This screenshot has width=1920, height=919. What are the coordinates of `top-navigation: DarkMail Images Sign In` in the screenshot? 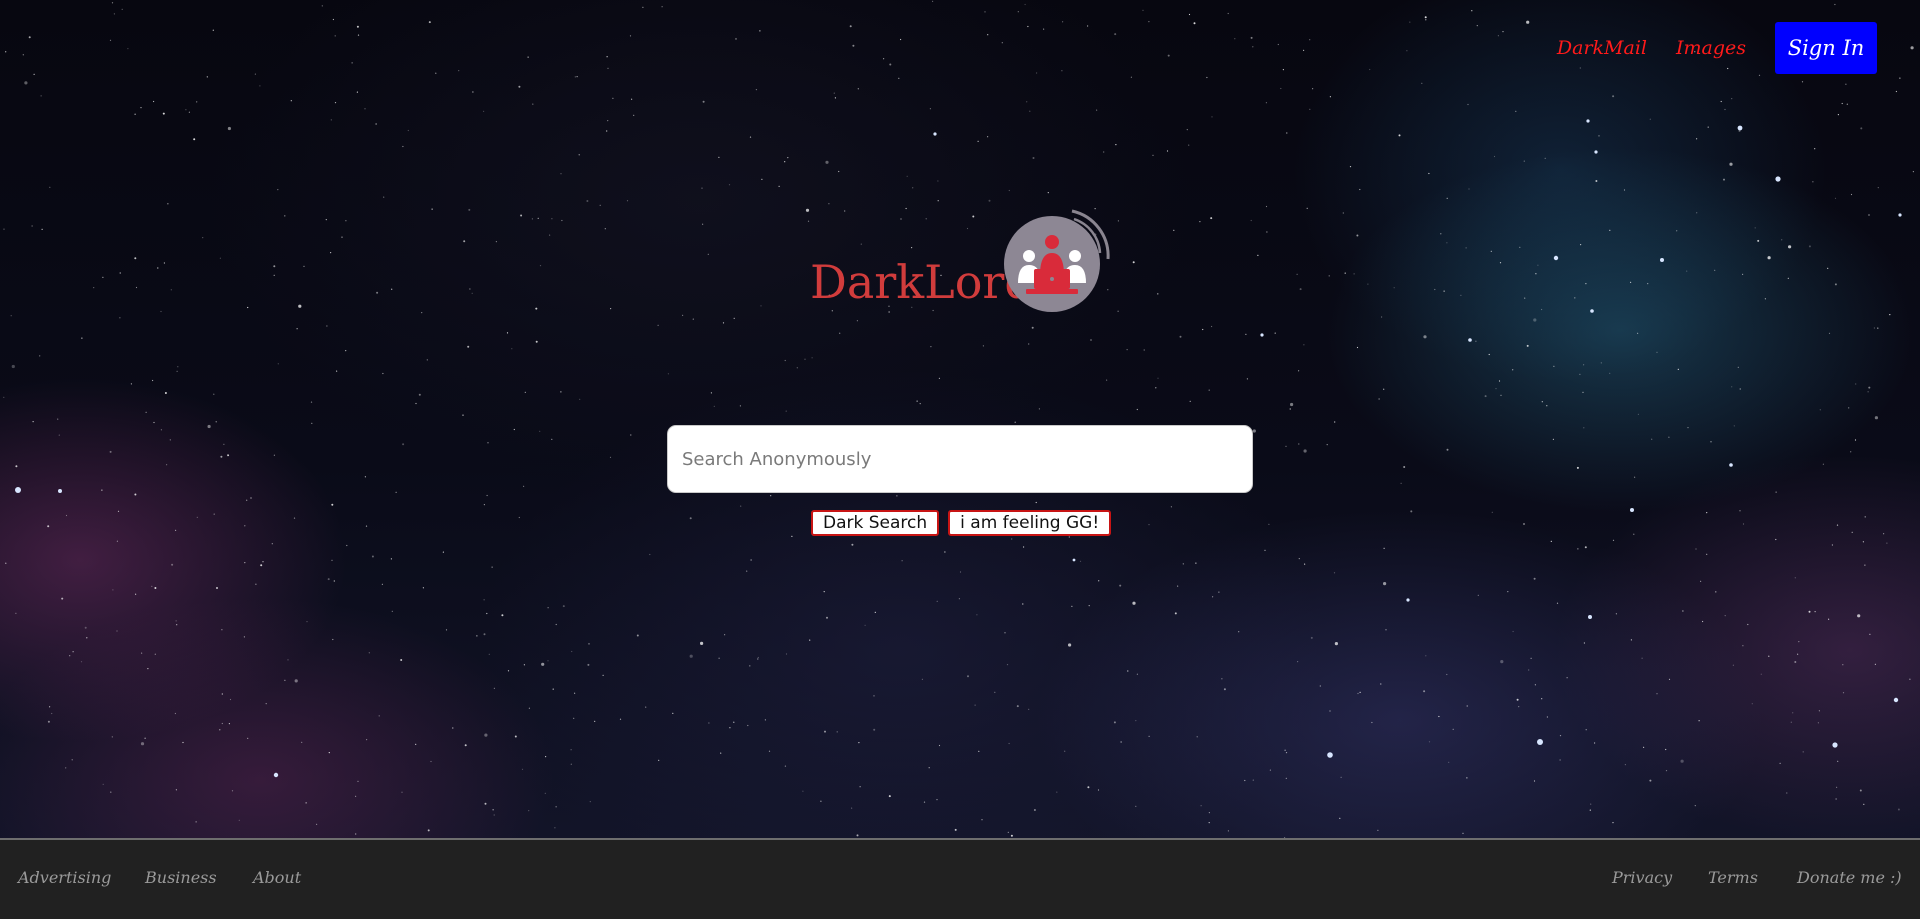 It's located at (1717, 48).